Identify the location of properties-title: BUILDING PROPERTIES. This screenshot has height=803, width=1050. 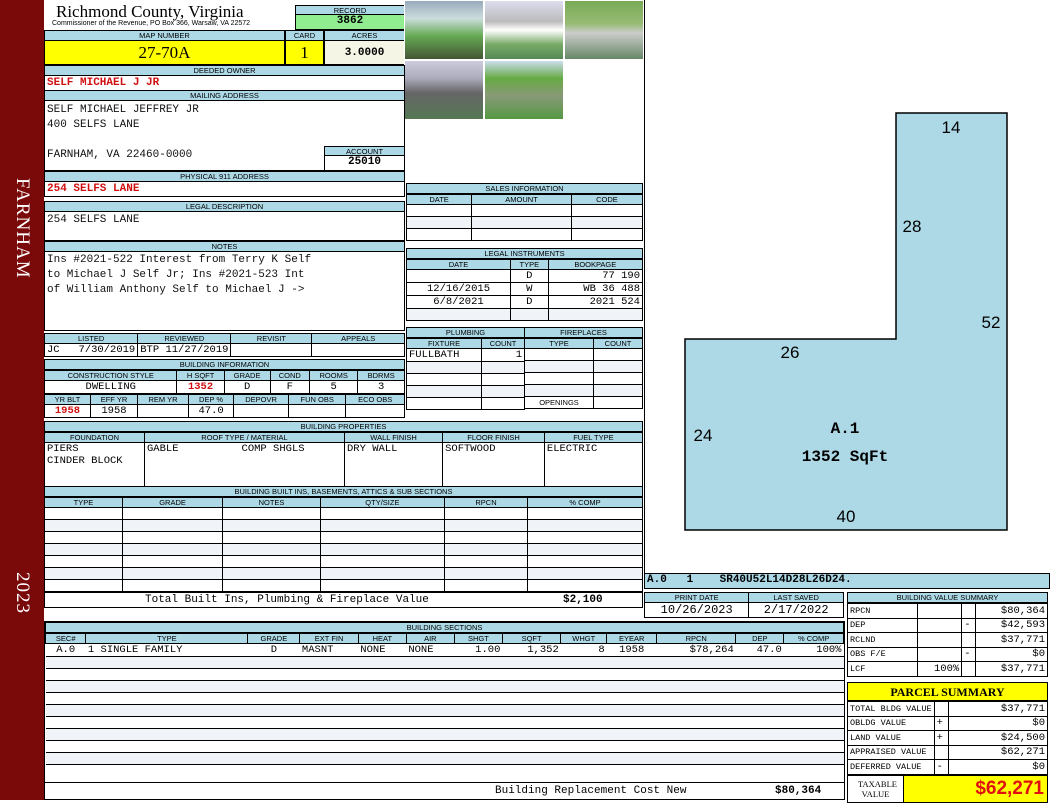
(343, 426).